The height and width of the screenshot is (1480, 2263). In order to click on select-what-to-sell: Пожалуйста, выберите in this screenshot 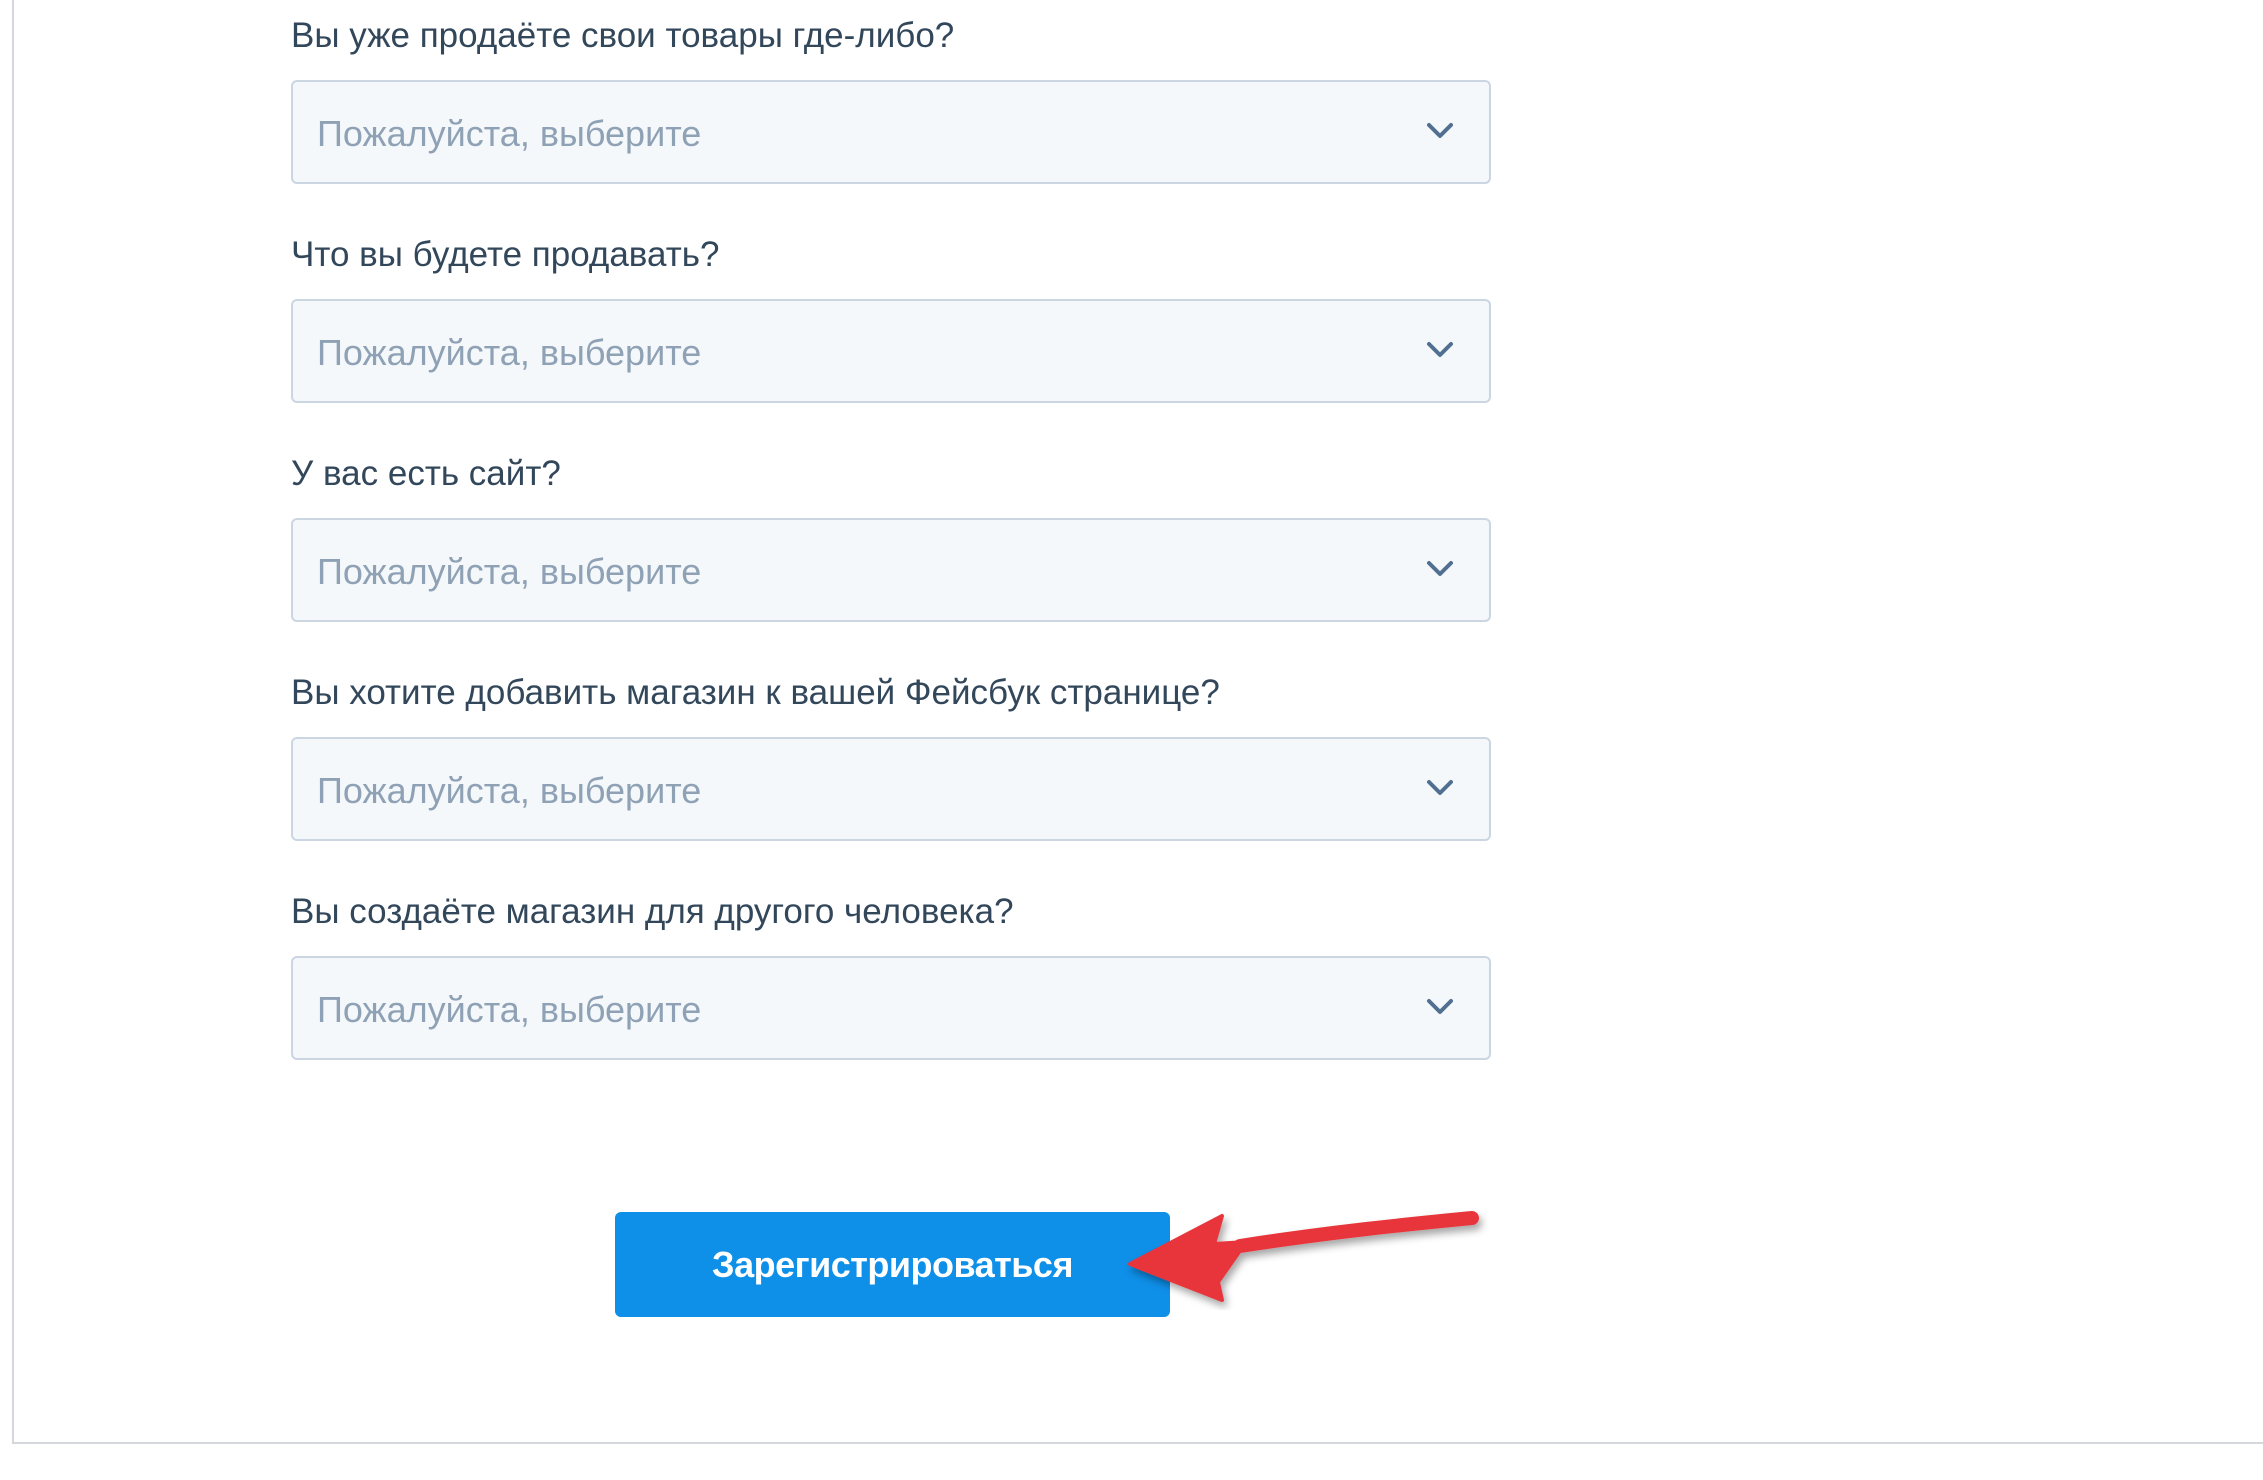, I will do `click(891, 351)`.